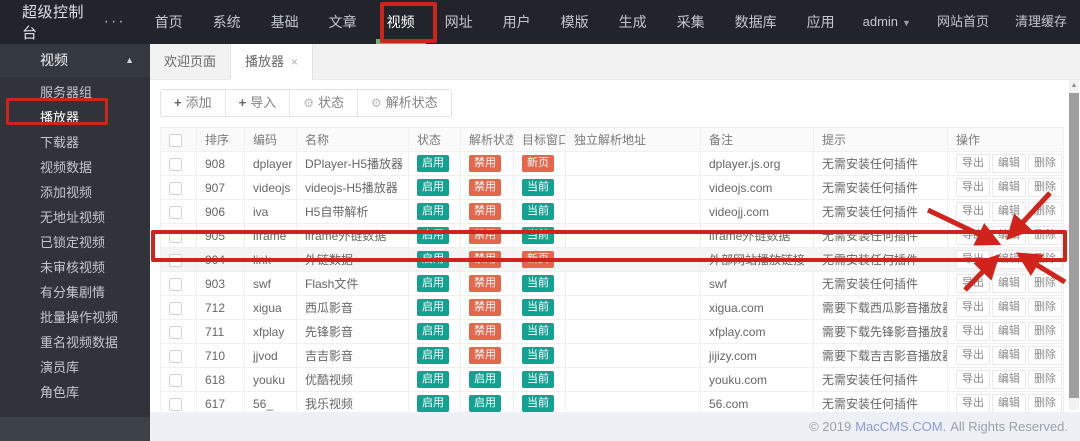 The width and height of the screenshot is (1080, 441). What do you see at coordinates (75, 367) in the screenshot?
I see `sidebar-item-11: 演员库` at bounding box center [75, 367].